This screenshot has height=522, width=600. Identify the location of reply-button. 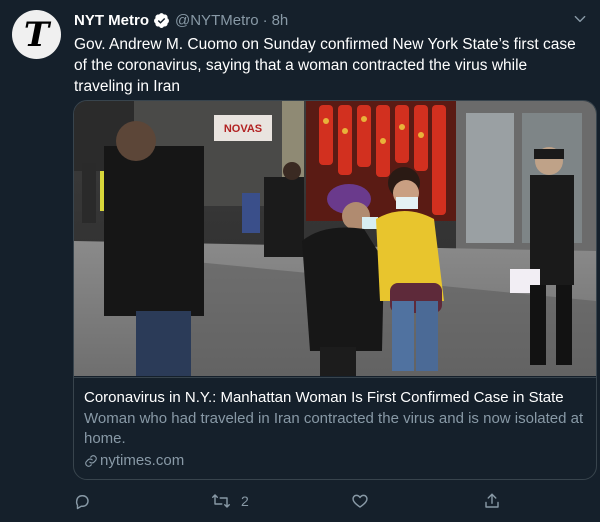
(82, 501).